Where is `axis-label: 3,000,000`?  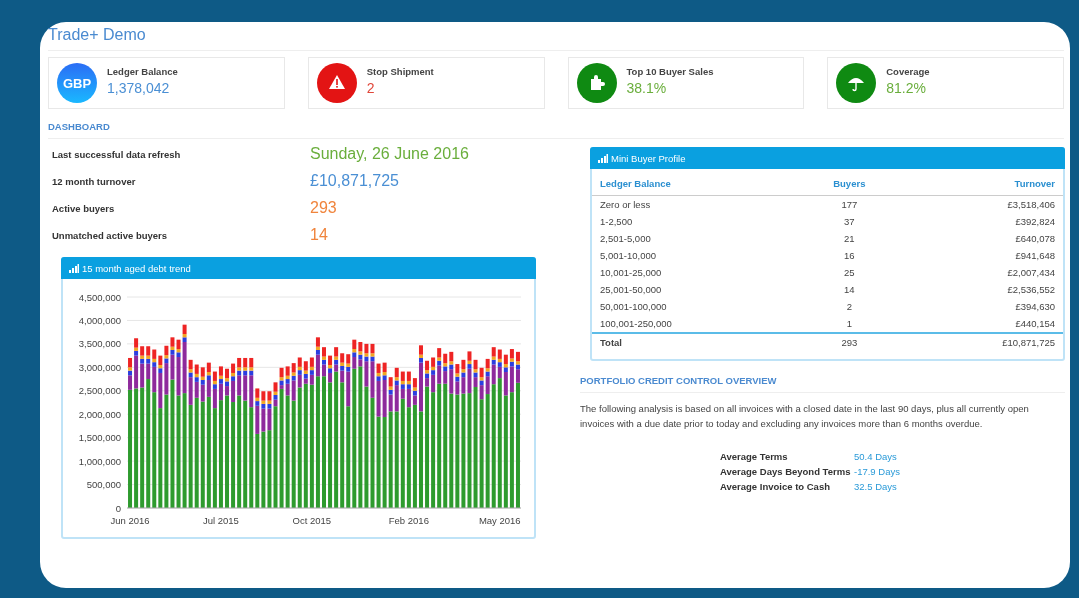
axis-label: 3,000,000 is located at coordinates (99, 367).